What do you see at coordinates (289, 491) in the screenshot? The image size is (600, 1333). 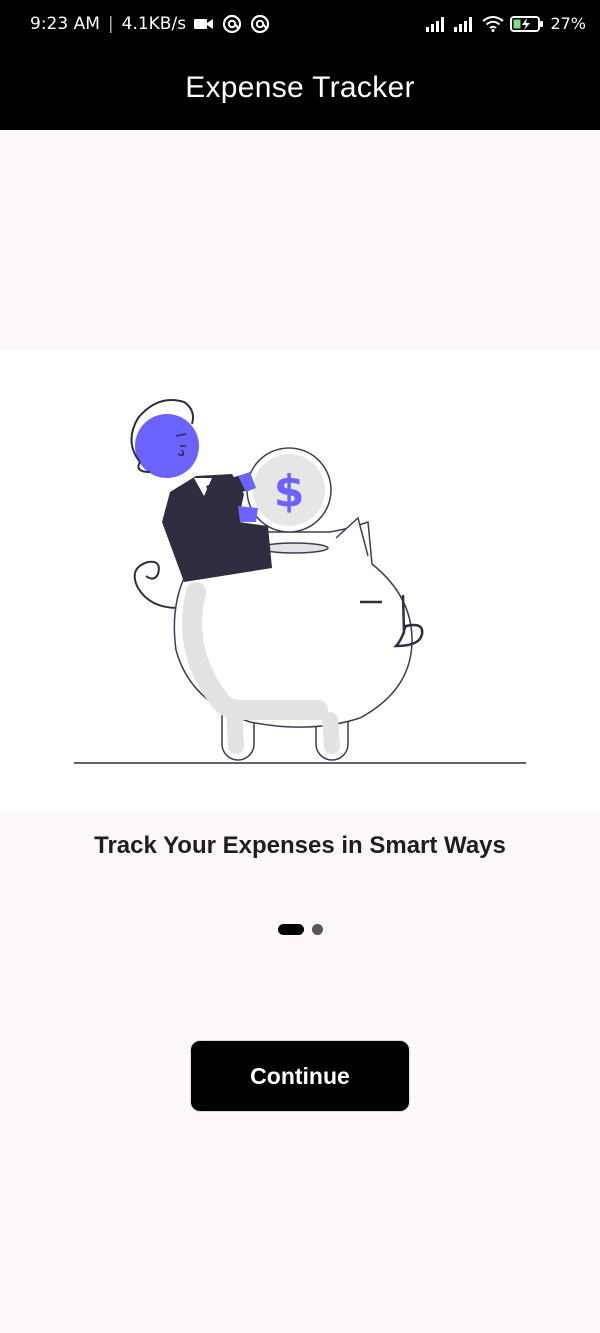 I see `coin-dollar-symbol: $` at bounding box center [289, 491].